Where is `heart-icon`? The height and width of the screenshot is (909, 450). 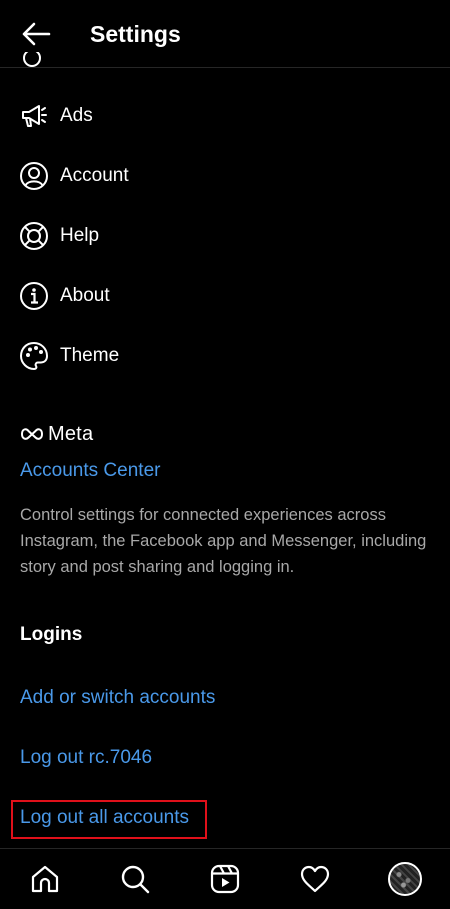
heart-icon is located at coordinates (315, 879).